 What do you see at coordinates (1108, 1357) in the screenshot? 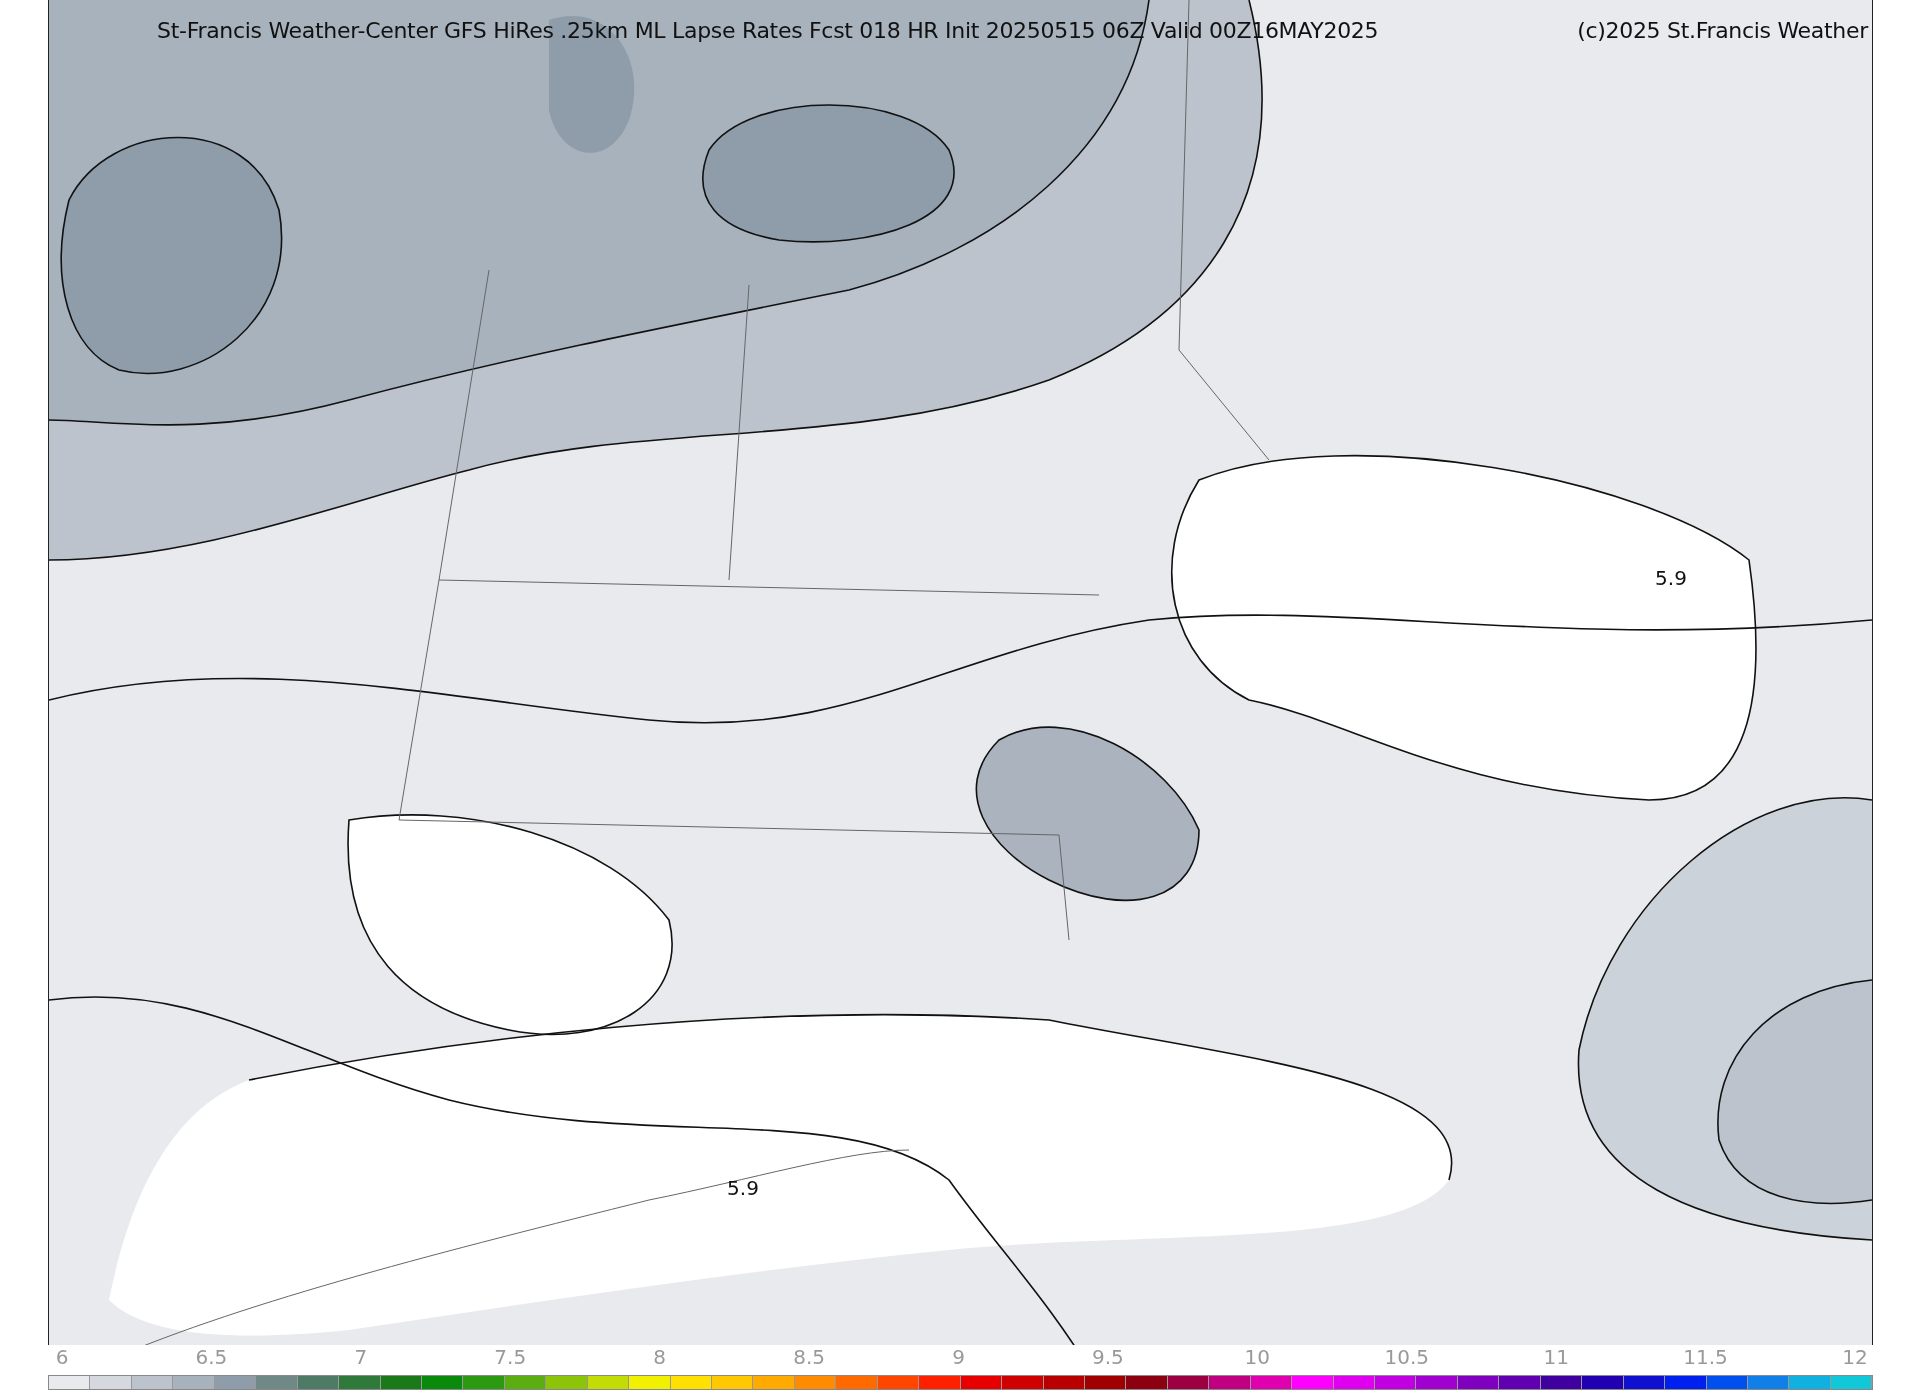
I see `scale-tick-label: 9.5` at bounding box center [1108, 1357].